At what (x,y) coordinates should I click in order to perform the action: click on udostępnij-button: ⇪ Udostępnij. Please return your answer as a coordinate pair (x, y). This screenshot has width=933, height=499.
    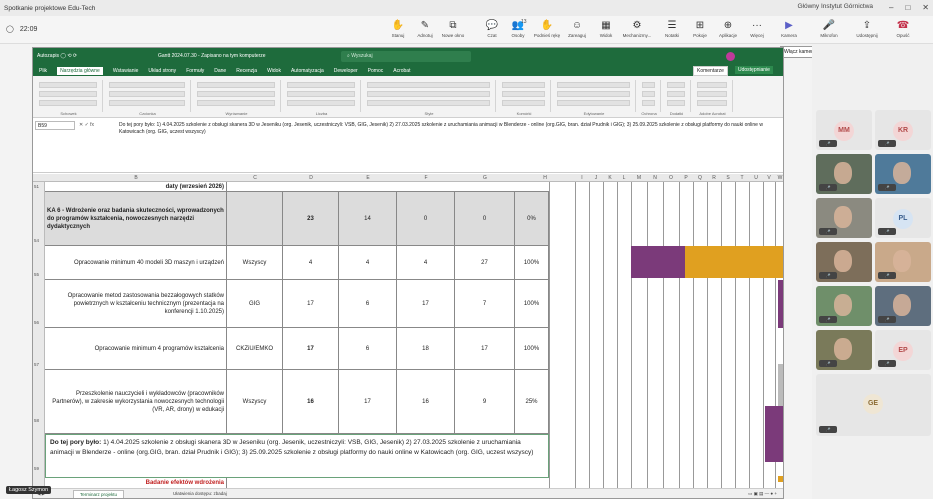
    Looking at the image, I should click on (867, 31).